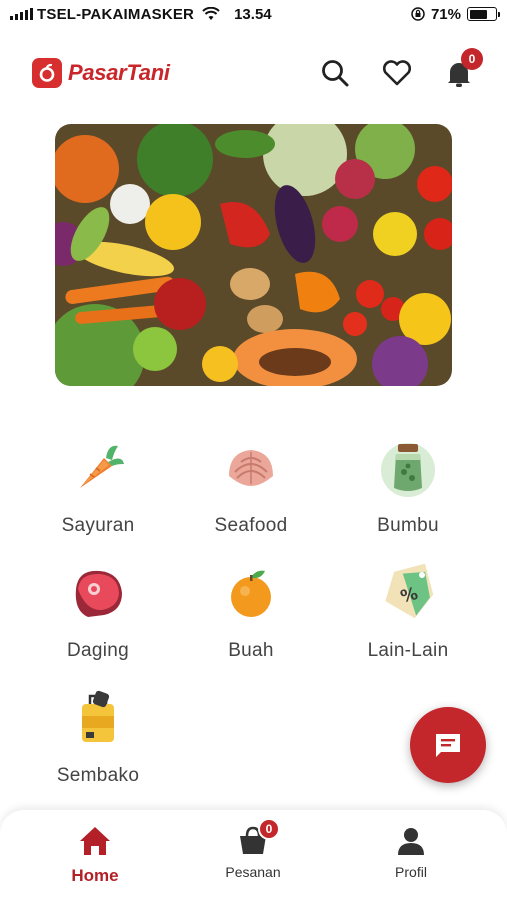 The image size is (507, 900). Describe the element at coordinates (98, 775) in the screenshot. I see `category-label: Sembako` at that location.